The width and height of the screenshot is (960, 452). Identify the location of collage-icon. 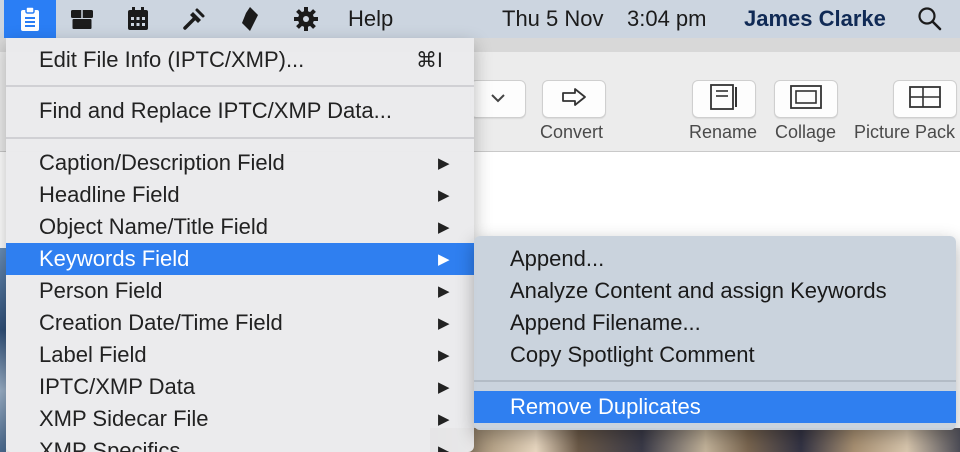
(806, 99).